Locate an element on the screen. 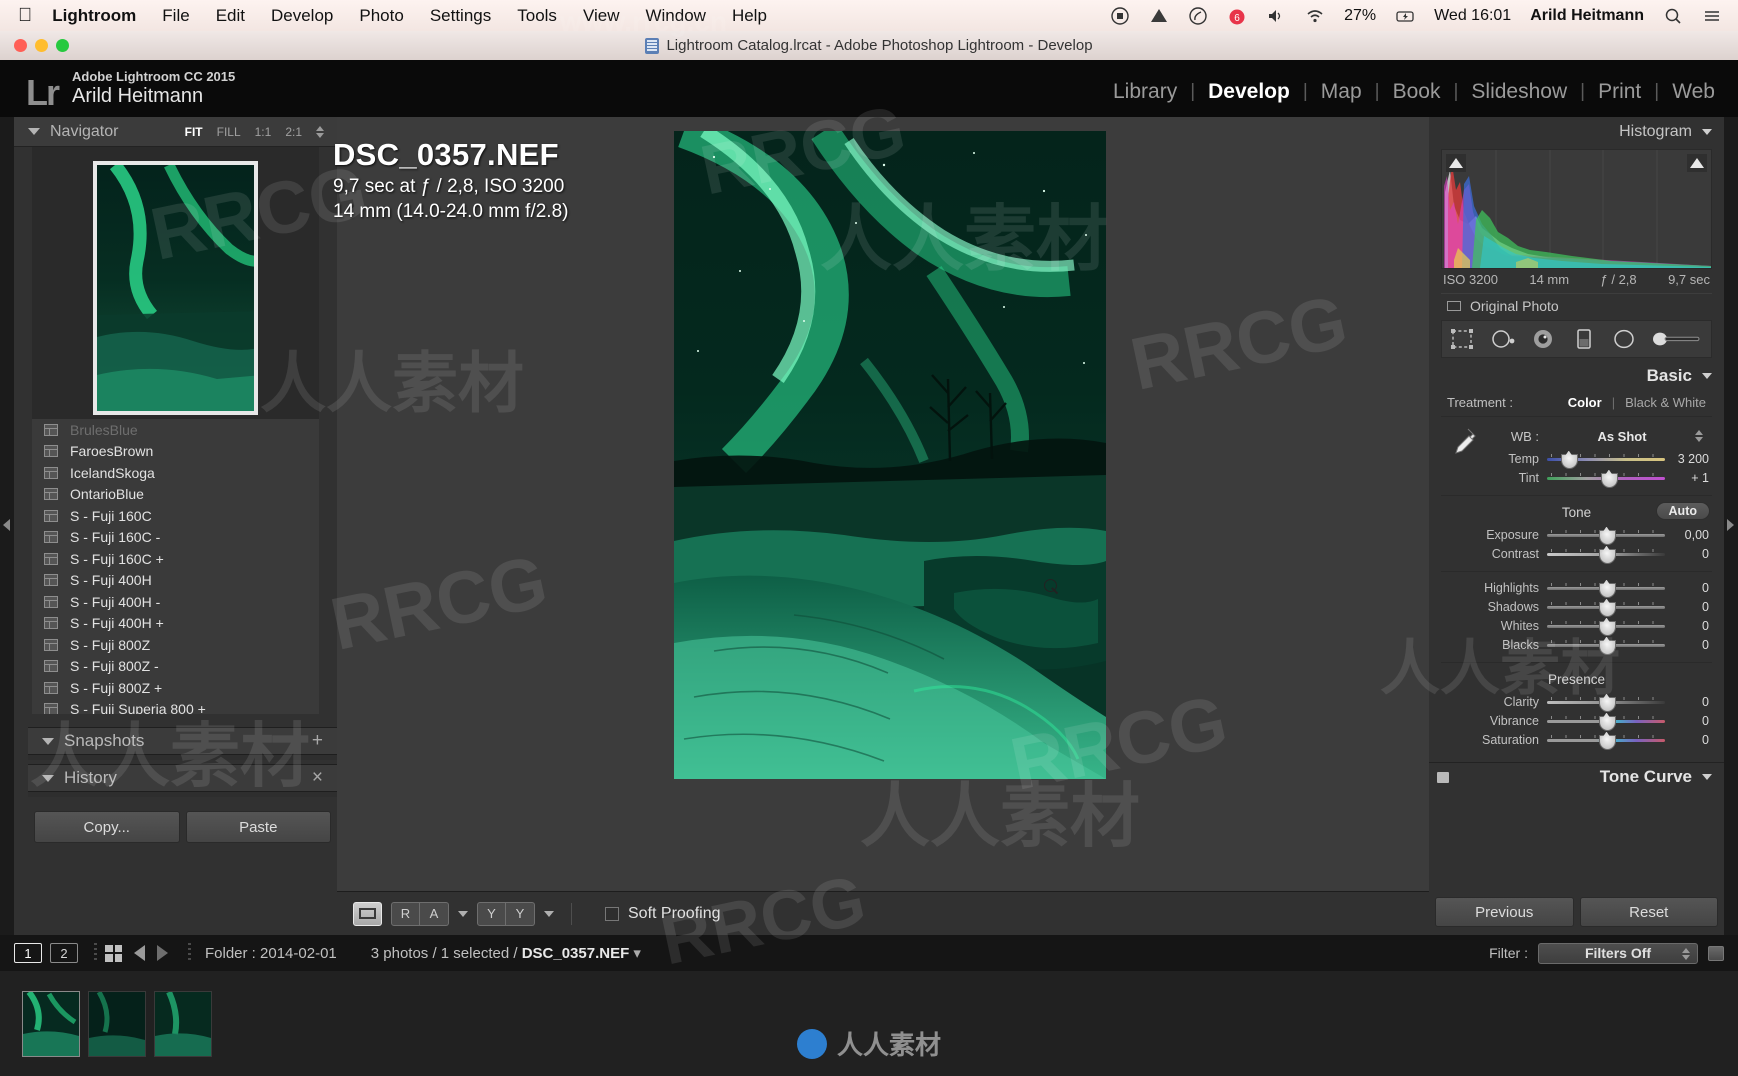 The image size is (1738, 1076). slider-value: 3 200 is located at coordinates (1688, 459).